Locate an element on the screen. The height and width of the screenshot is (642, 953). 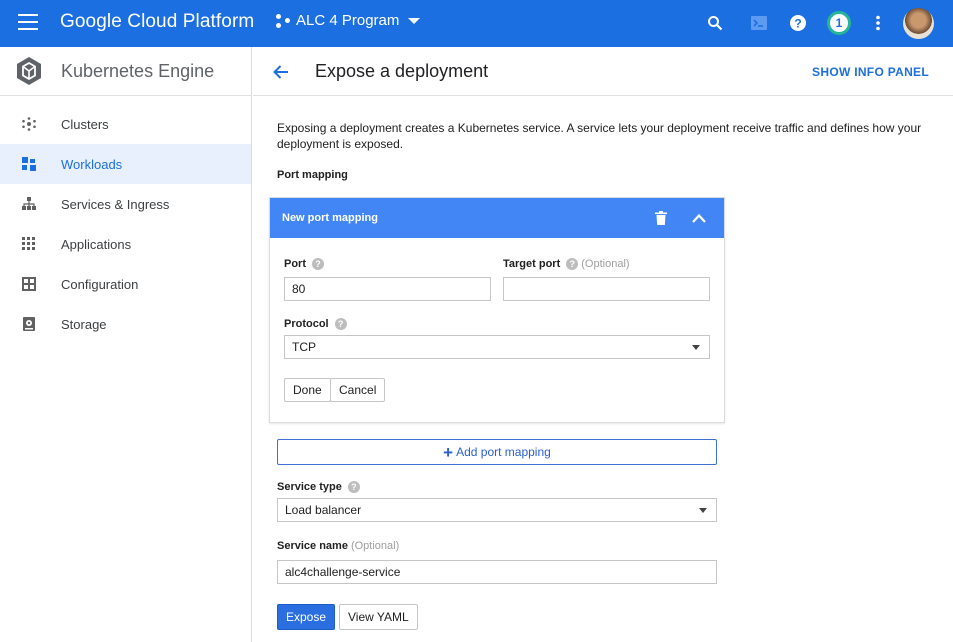
sidebar-item-label: Configuration is located at coordinates (100, 284).